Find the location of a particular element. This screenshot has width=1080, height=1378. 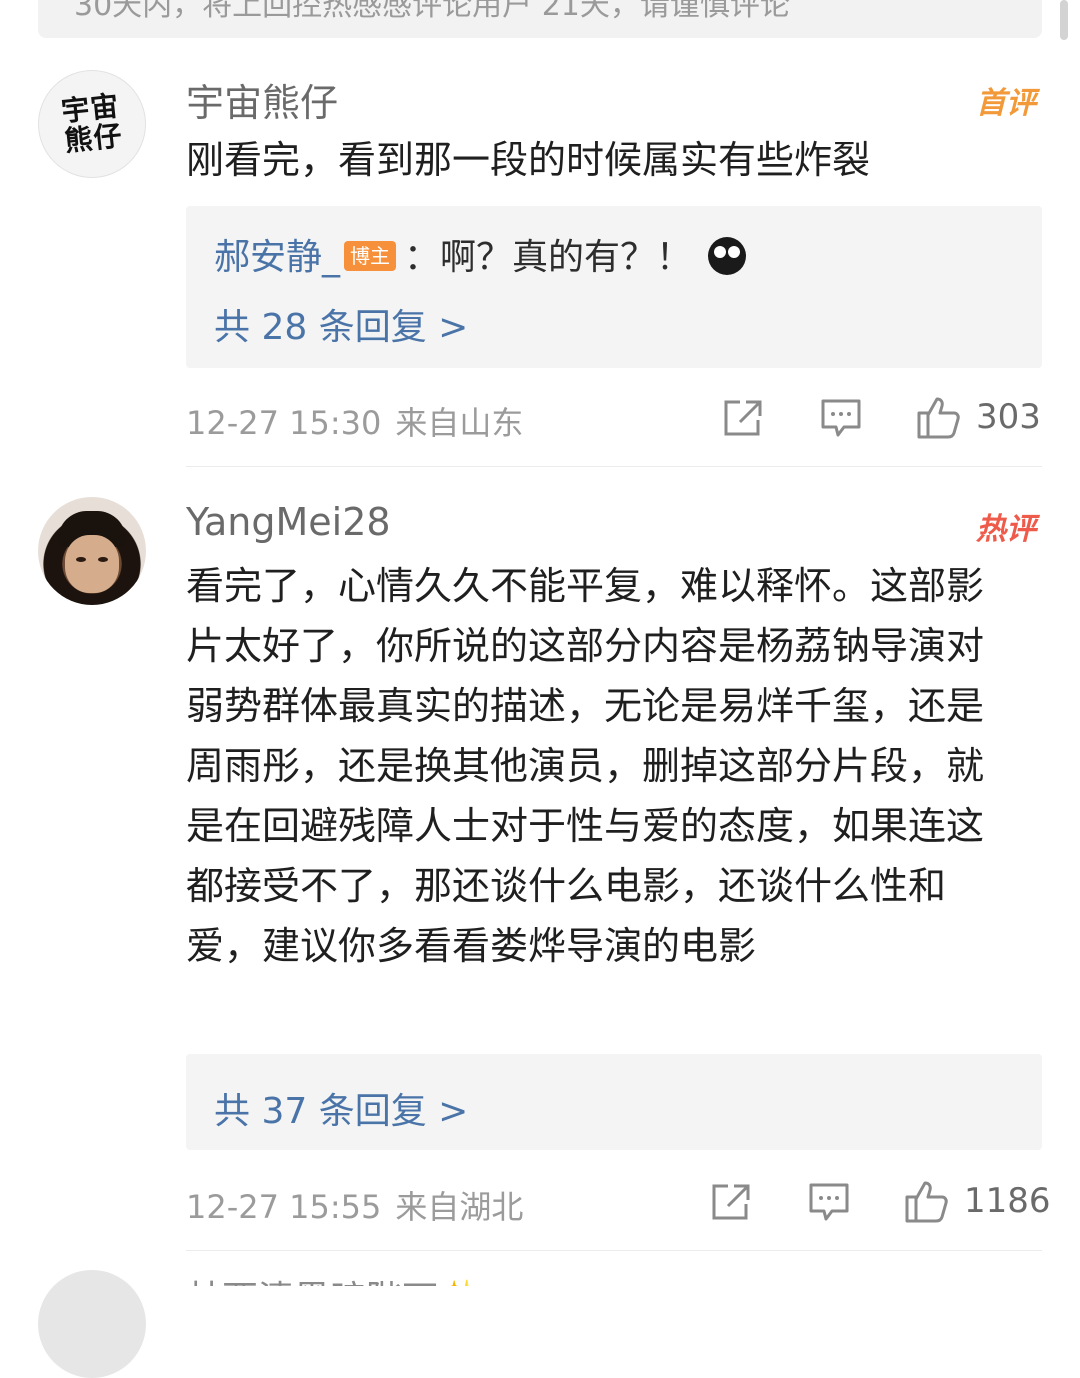

comment-location: 来自山东 is located at coordinates (459, 423).